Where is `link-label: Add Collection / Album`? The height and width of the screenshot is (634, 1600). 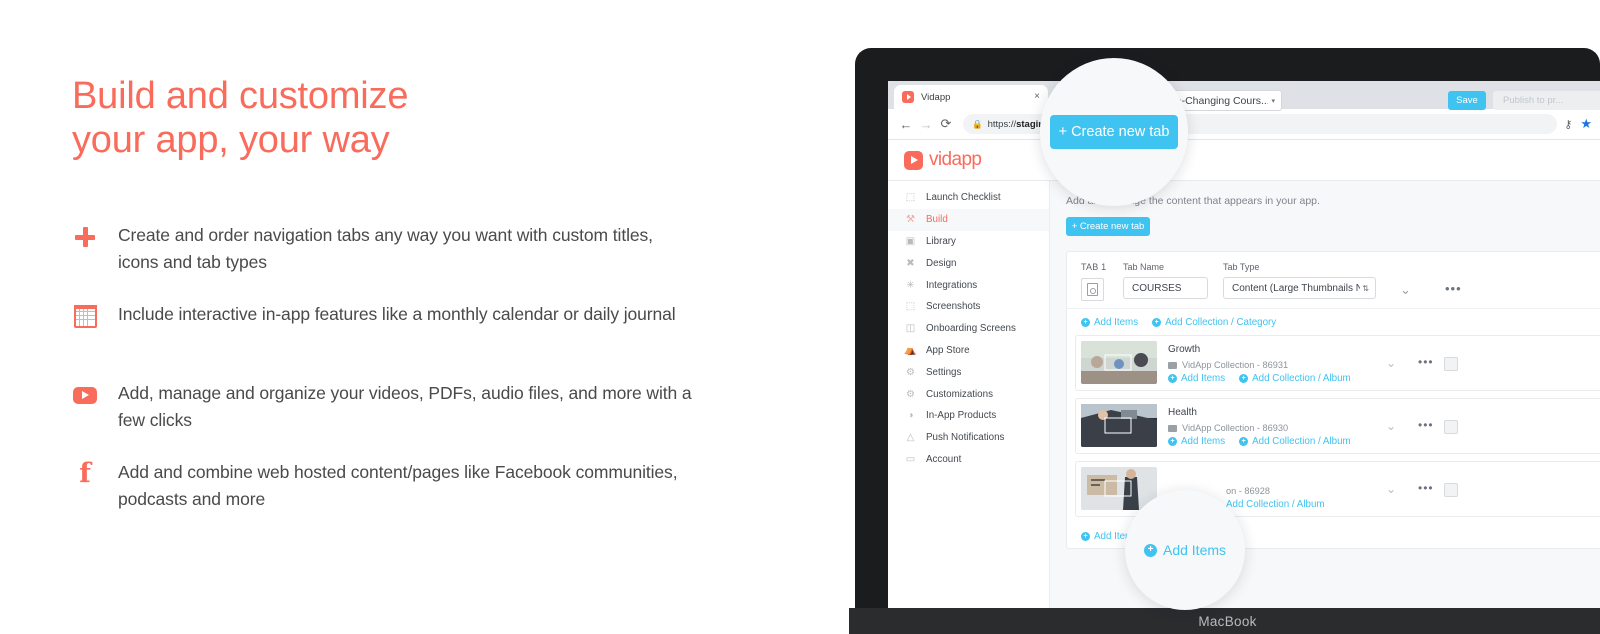 link-label: Add Collection / Album is located at coordinates (1275, 504).